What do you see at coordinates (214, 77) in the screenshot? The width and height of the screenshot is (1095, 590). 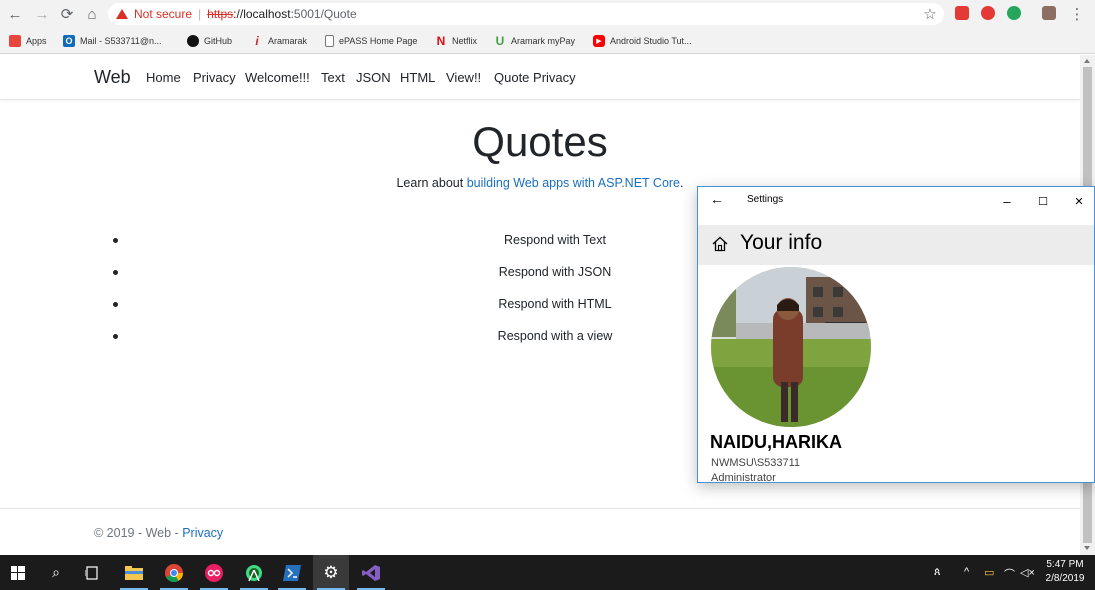 I see `nav-privacy: Privacy` at bounding box center [214, 77].